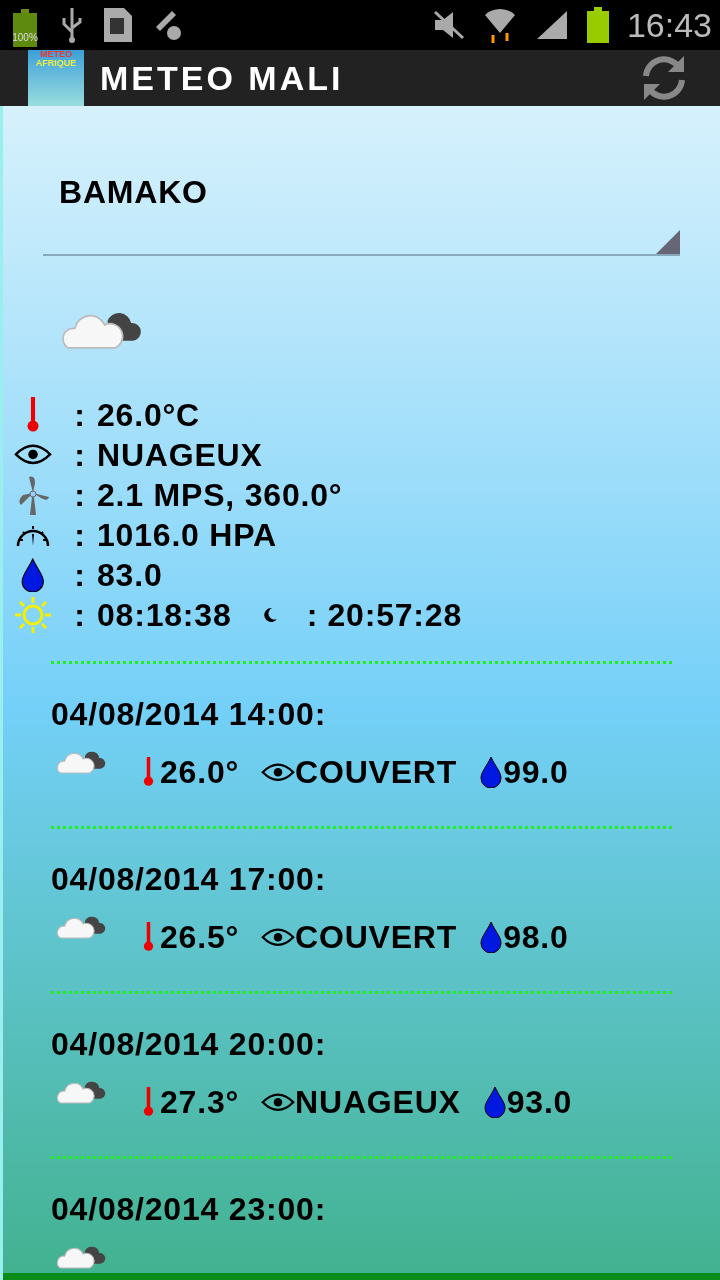  Describe the element at coordinates (56, 54) in the screenshot. I see `logo-text: METEO` at that location.